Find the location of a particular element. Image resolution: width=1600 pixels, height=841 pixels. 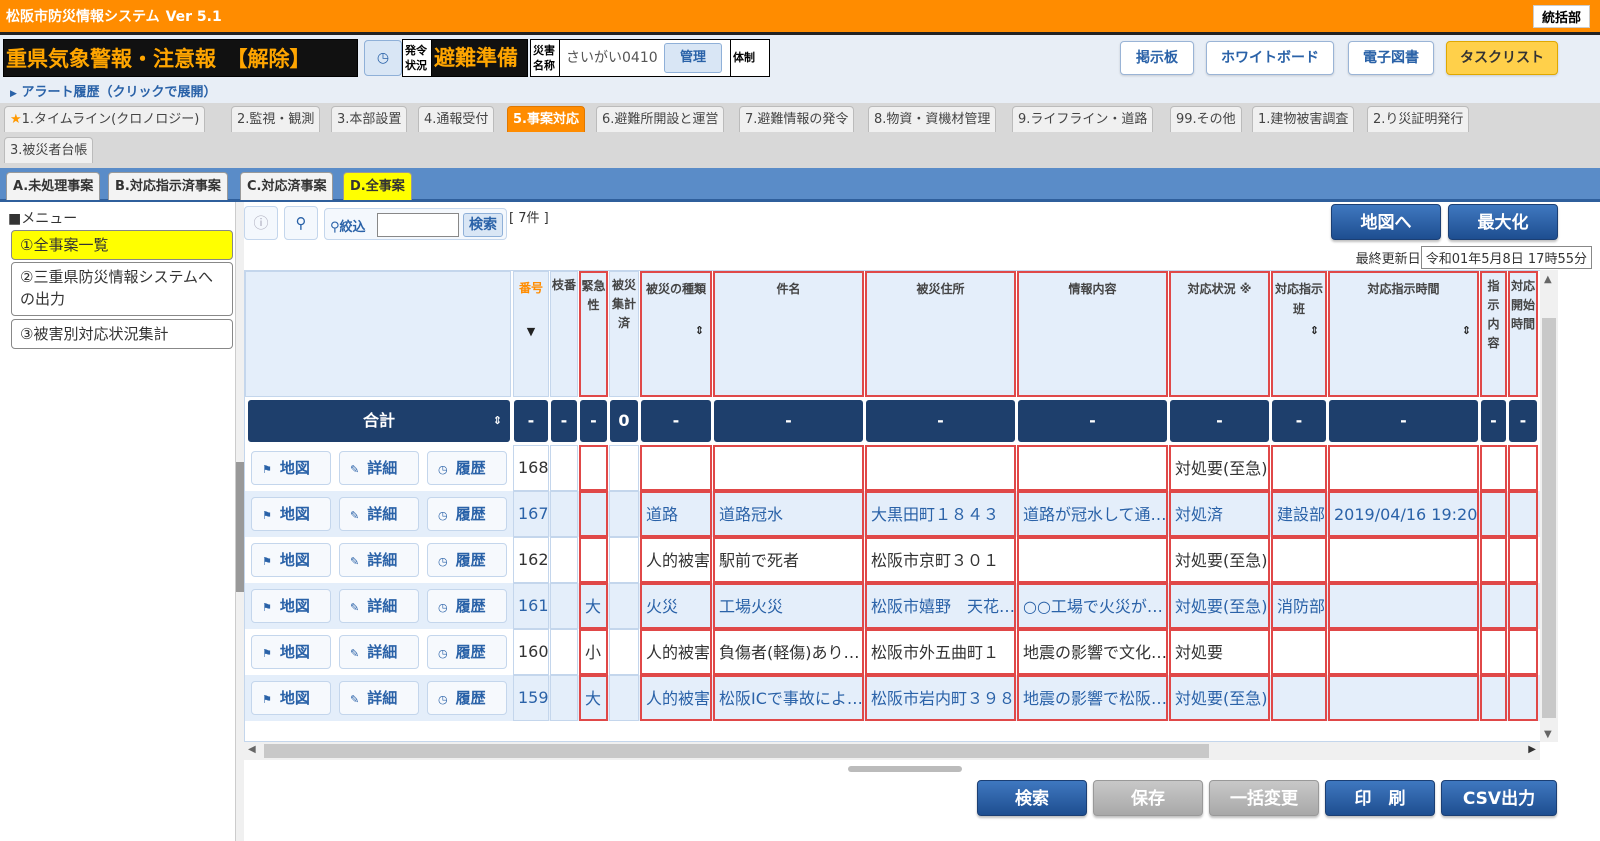

filter-search-button: 検索 is located at coordinates (483, 225).